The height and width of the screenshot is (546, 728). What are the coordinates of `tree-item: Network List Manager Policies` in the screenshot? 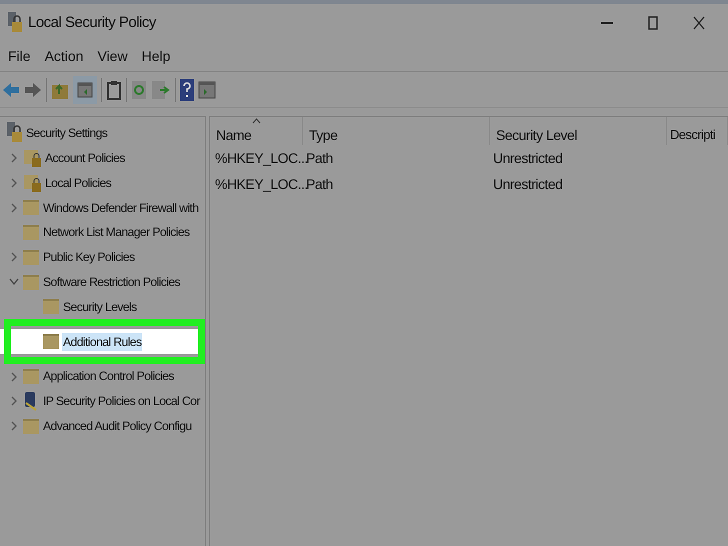 It's located at (116, 232).